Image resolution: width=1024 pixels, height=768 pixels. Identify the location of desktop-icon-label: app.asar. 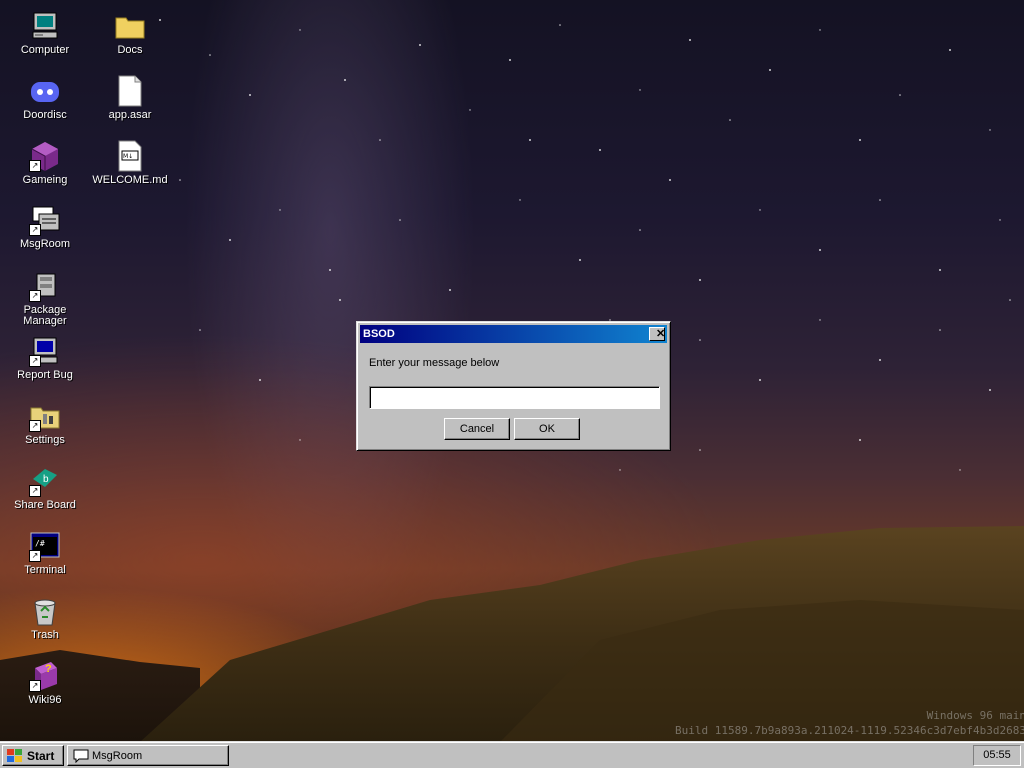
(130, 115).